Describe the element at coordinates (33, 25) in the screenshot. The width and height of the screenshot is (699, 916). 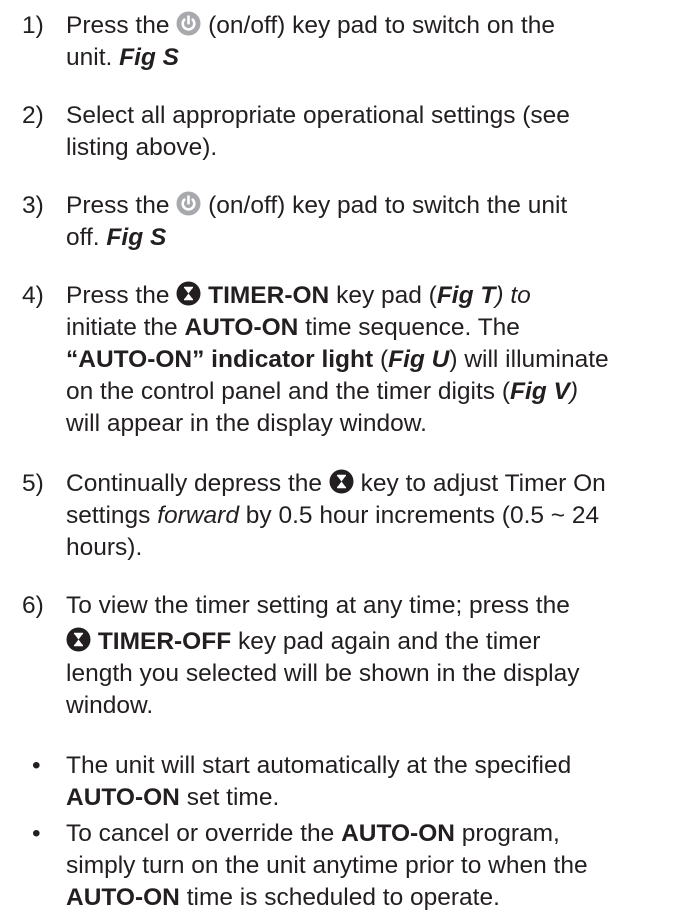
I see `step-number: 1)` at that location.